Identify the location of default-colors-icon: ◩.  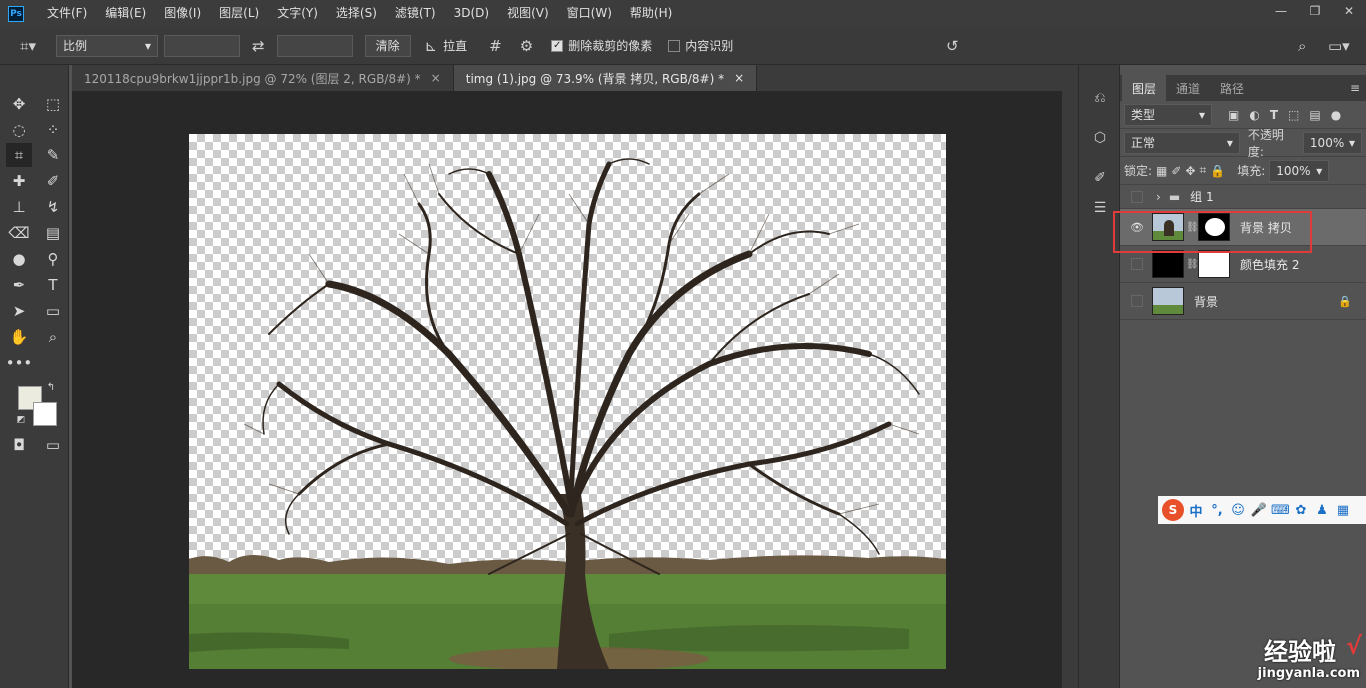
(21, 420).